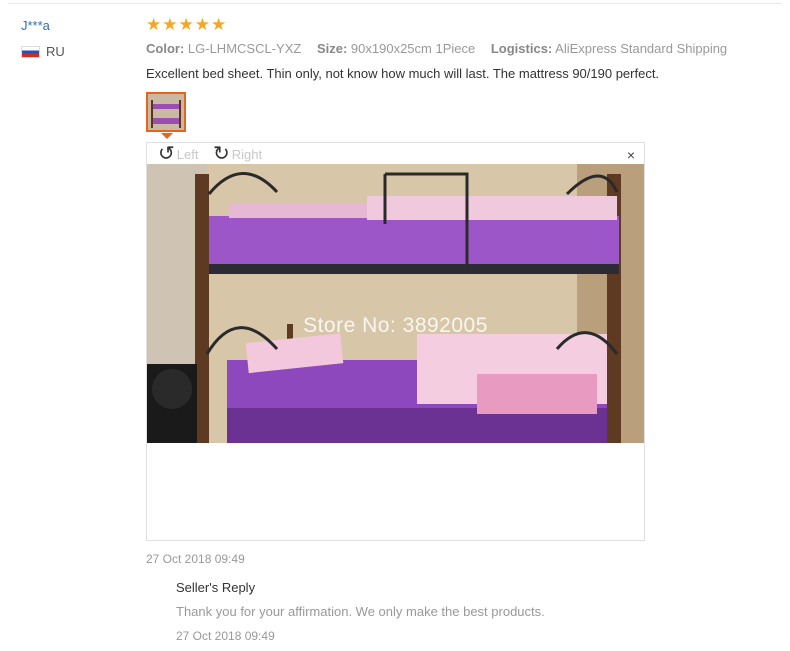  I want to click on rating-stars: ★ ★ ★ ★ ★, so click(186, 25).